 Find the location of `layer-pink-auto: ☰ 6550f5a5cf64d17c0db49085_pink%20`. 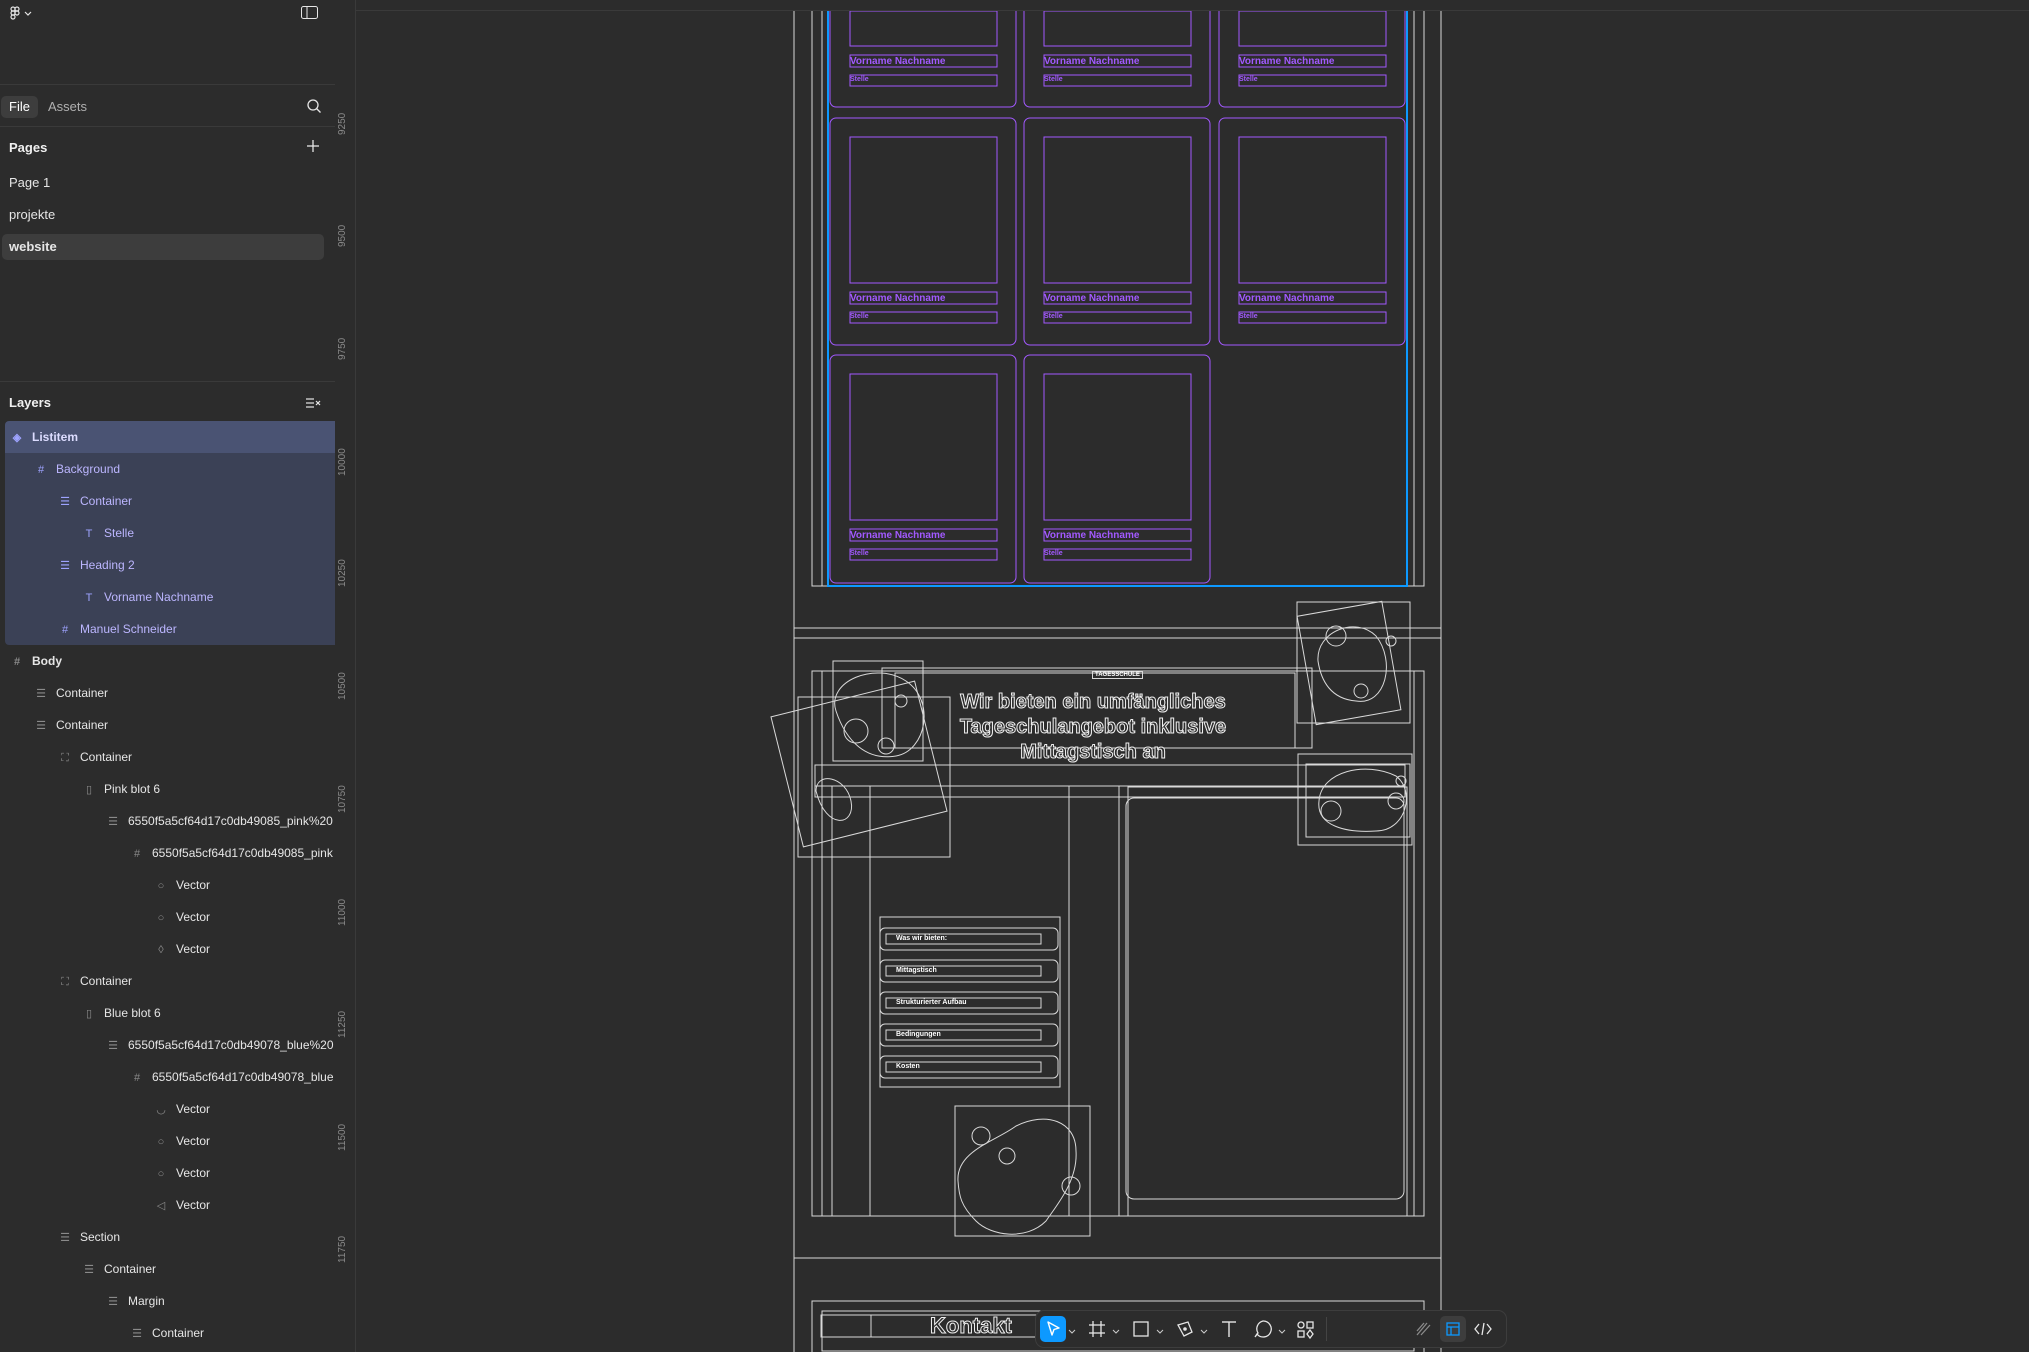

layer-pink-auto: ☰ 6550f5a5cf64d17c0db49085_pink%20 is located at coordinates (170, 821).